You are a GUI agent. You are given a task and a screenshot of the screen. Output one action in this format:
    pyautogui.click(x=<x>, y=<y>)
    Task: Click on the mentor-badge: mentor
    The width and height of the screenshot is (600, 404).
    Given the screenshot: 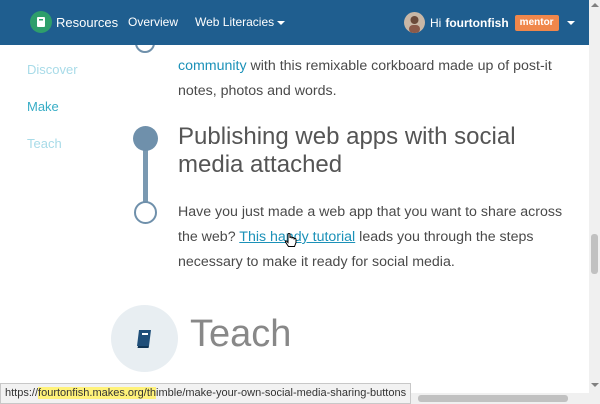 What is the action you would take?
    pyautogui.click(x=536, y=22)
    